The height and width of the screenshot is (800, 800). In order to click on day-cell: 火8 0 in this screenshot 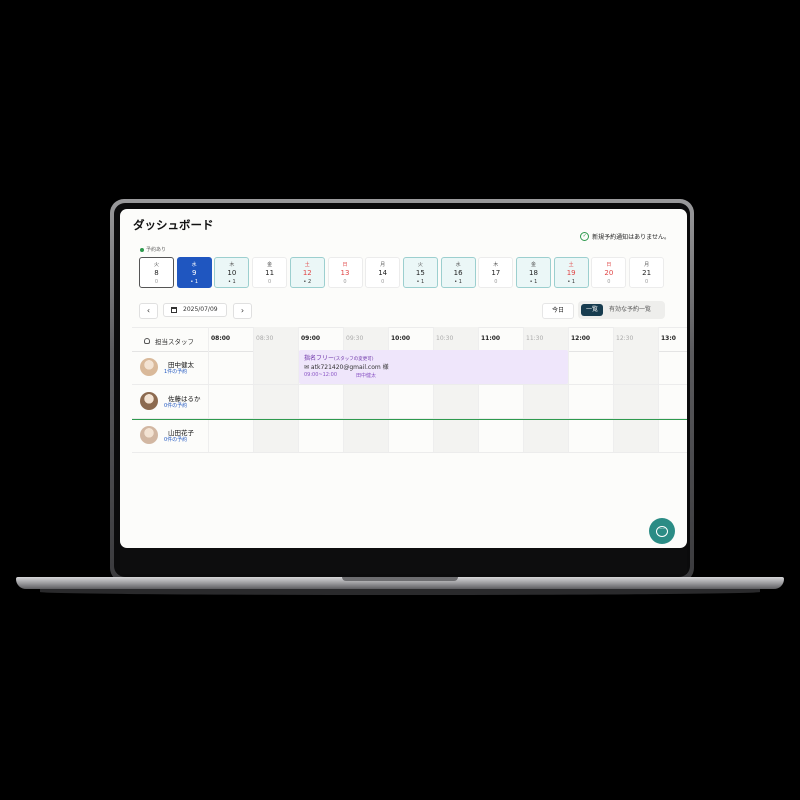, I will do `click(156, 272)`.